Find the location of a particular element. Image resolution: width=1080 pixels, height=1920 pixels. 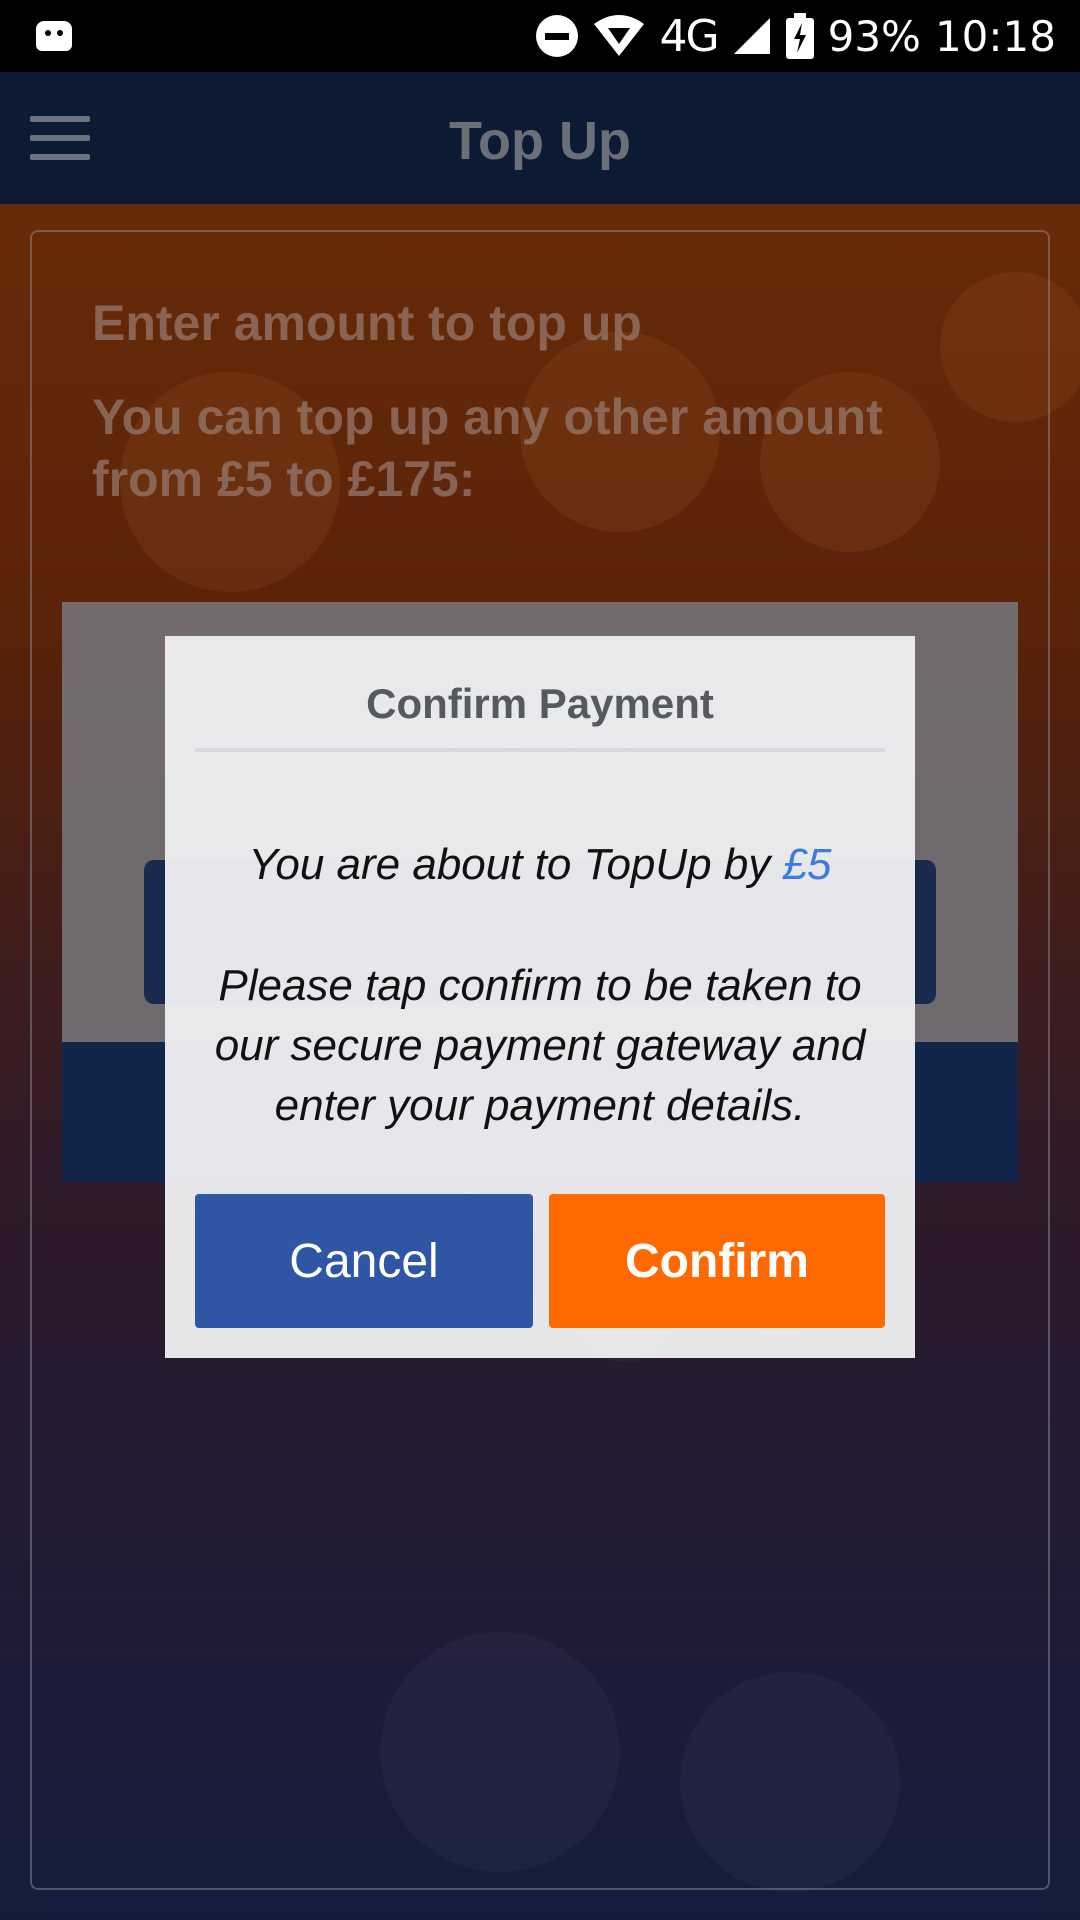

signal-icon is located at coordinates (752, 36).